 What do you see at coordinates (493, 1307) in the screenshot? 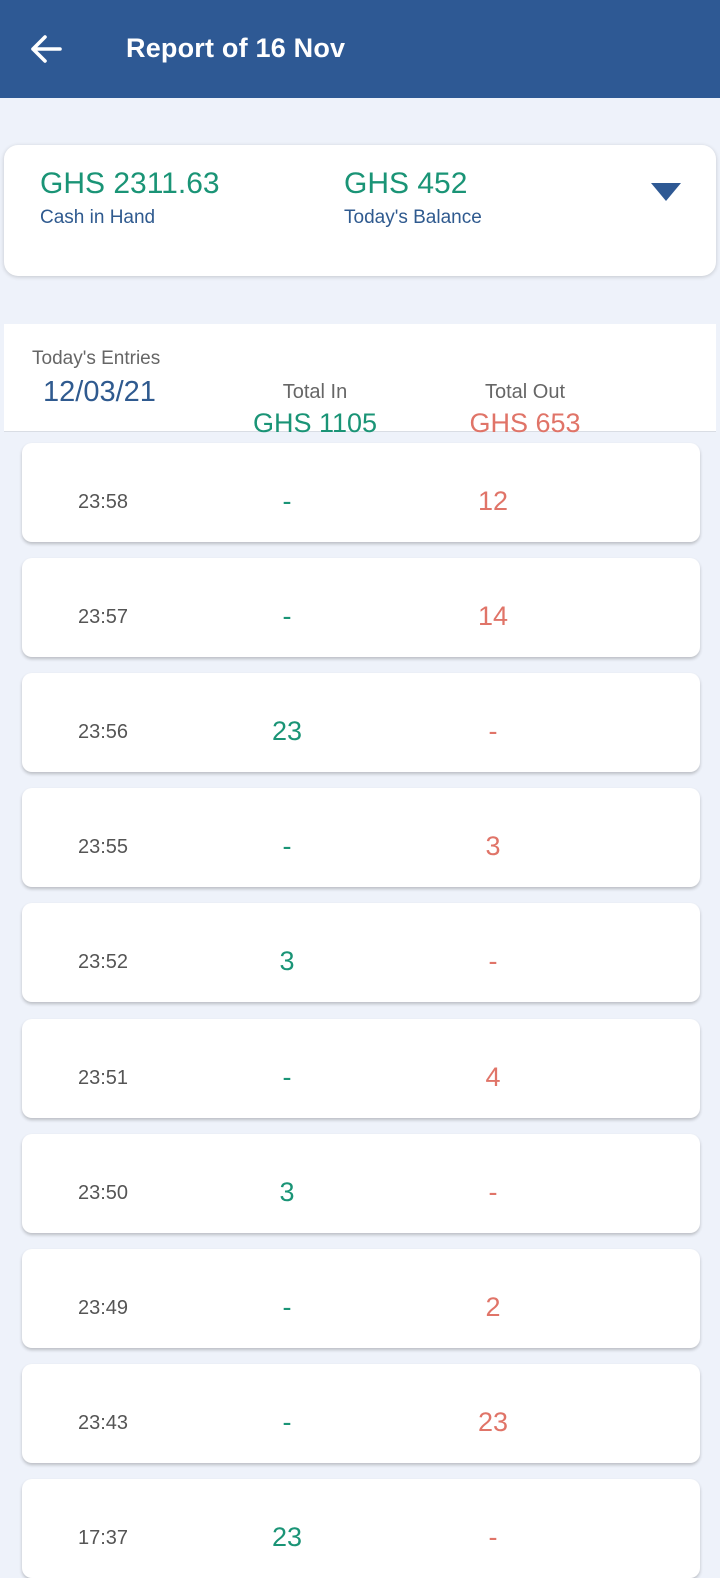
I see `entry-out-amount: 2` at bounding box center [493, 1307].